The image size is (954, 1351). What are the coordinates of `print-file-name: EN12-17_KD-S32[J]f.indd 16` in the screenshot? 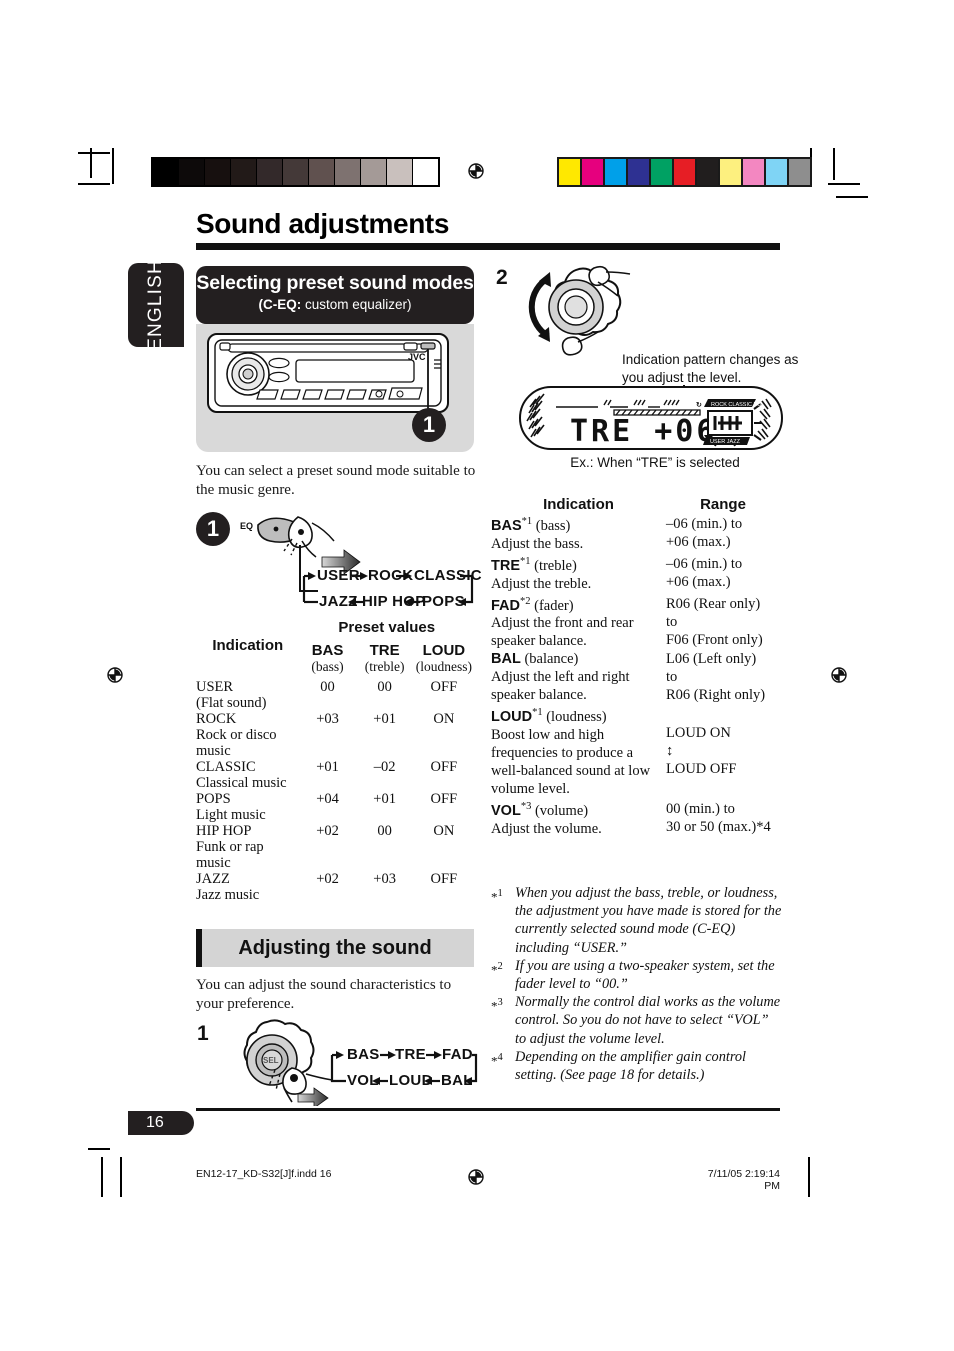 It's located at (264, 1174).